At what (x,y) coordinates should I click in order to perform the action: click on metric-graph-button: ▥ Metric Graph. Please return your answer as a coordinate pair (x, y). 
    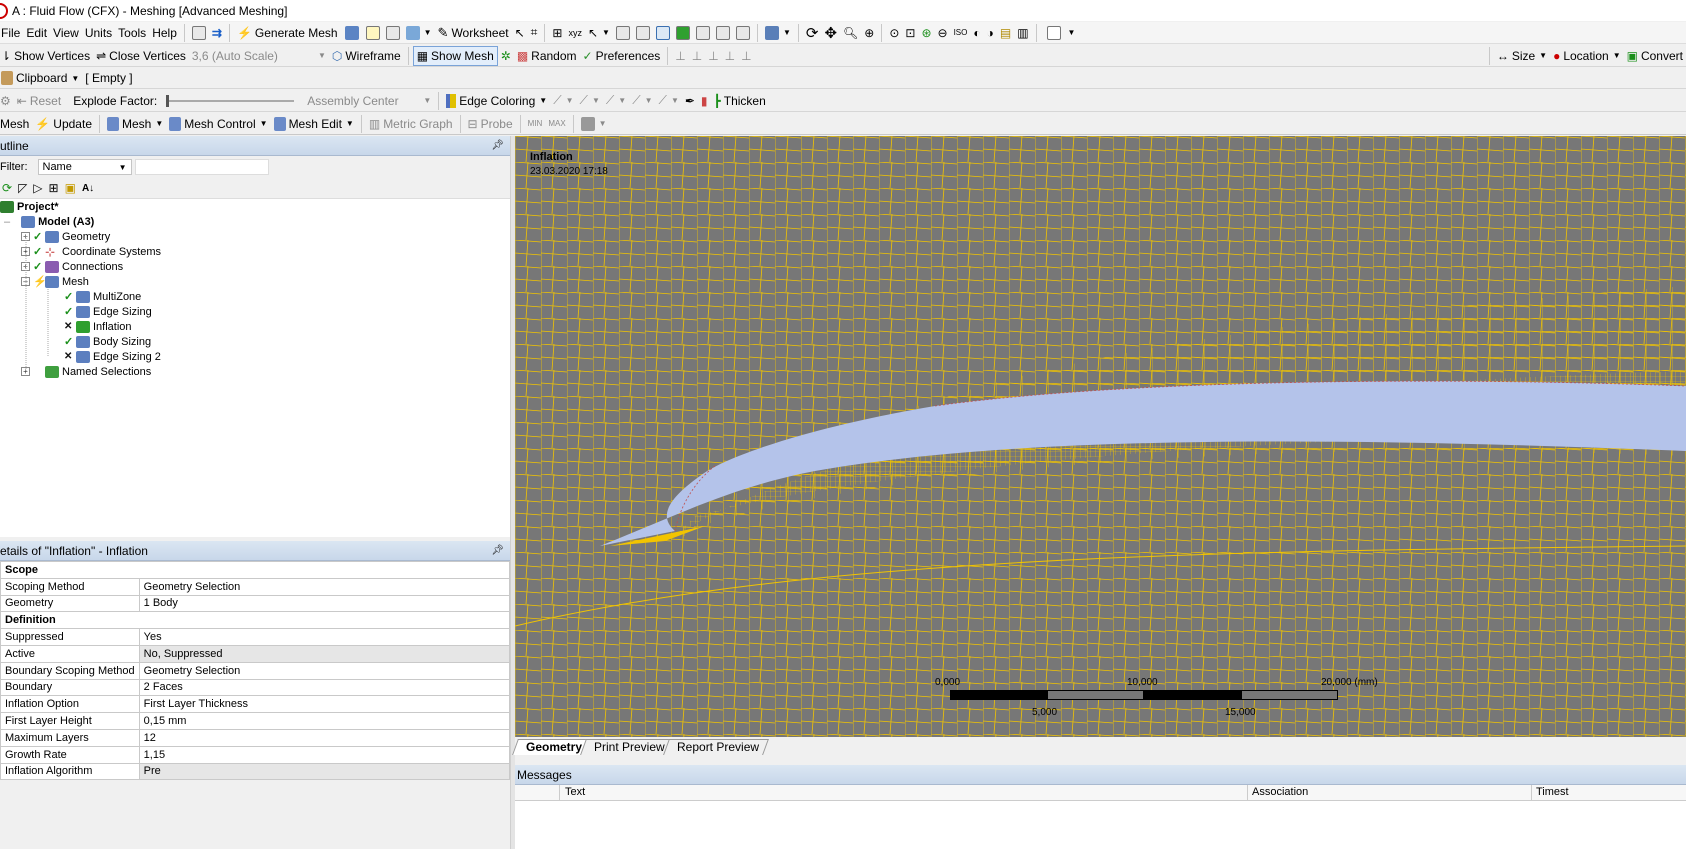
    Looking at the image, I should click on (411, 124).